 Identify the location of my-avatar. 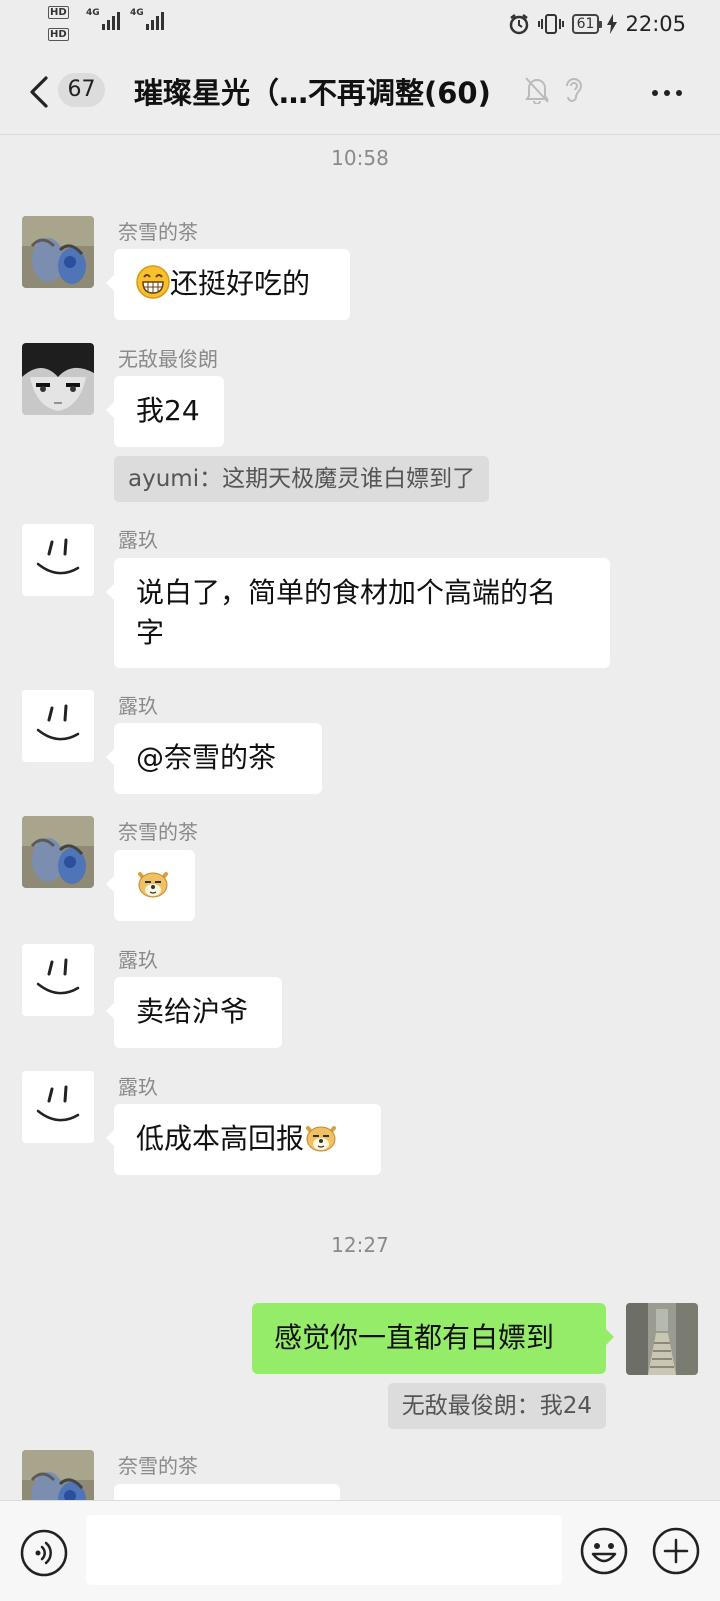
(662, 1339).